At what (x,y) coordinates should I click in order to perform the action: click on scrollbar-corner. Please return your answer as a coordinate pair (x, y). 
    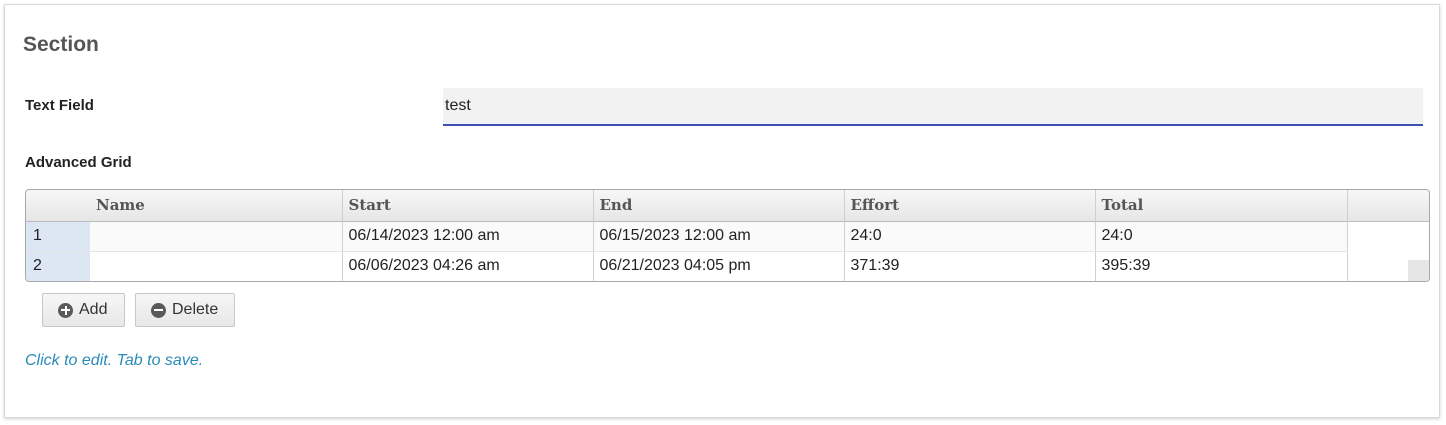
    Looking at the image, I should click on (1418, 270).